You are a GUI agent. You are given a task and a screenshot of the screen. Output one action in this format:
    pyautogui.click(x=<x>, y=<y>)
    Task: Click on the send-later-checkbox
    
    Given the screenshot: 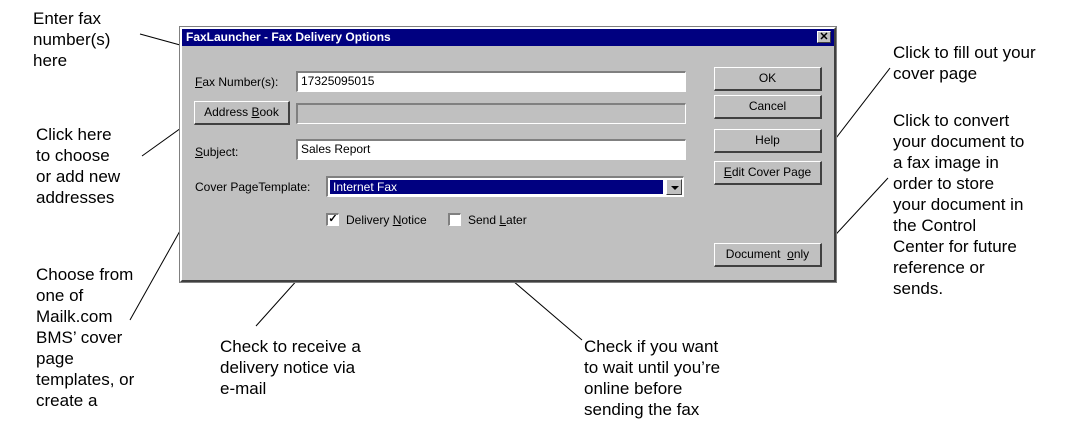 What is the action you would take?
    pyautogui.click(x=454, y=219)
    